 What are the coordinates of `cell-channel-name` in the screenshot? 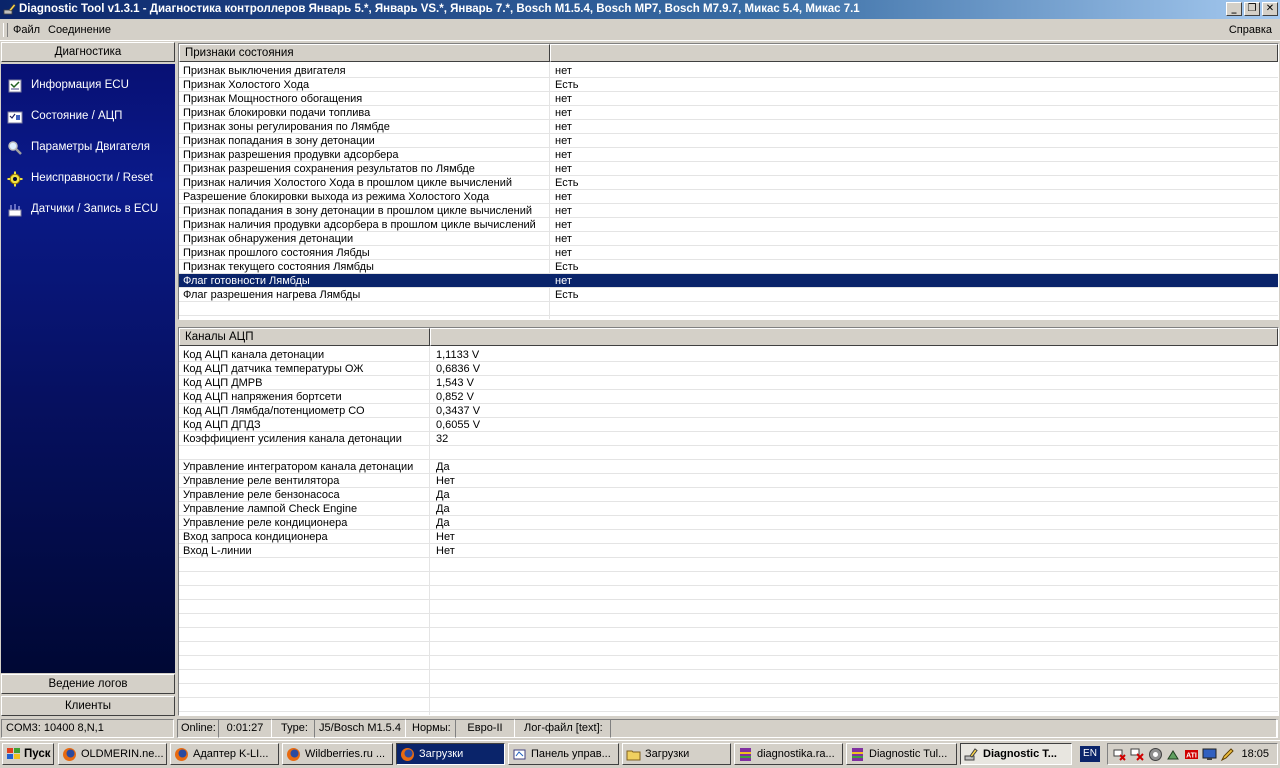 It's located at (304, 705).